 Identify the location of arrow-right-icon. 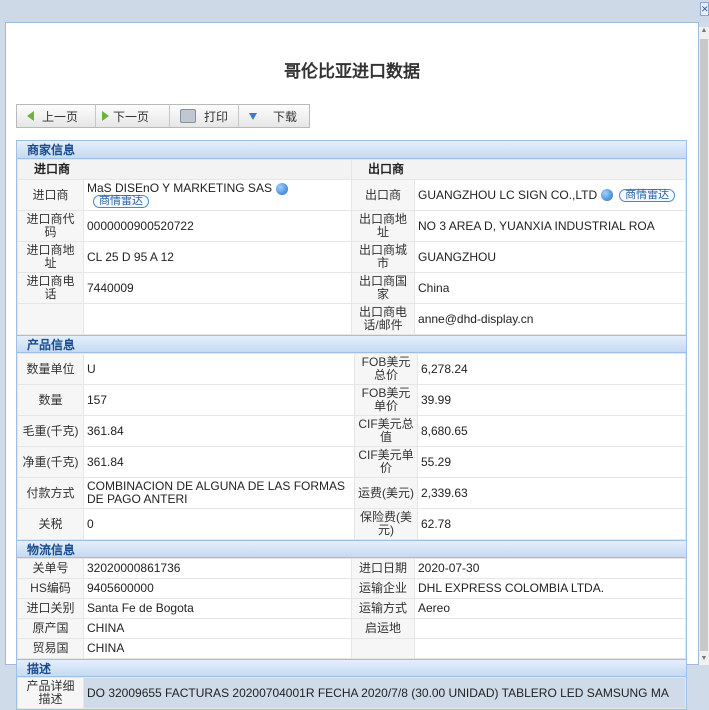
(105, 116).